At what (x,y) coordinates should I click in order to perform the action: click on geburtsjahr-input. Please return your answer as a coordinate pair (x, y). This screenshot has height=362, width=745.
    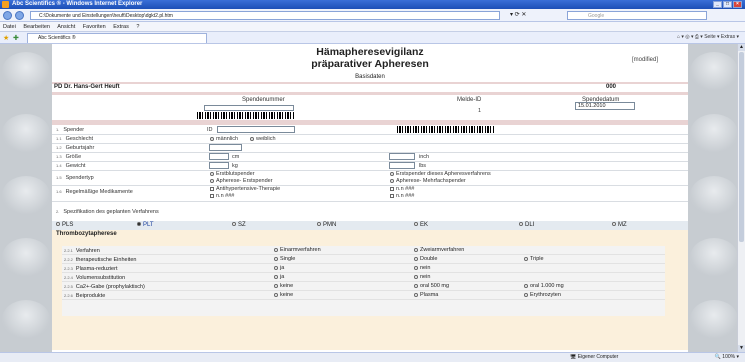
    Looking at the image, I should click on (225, 147).